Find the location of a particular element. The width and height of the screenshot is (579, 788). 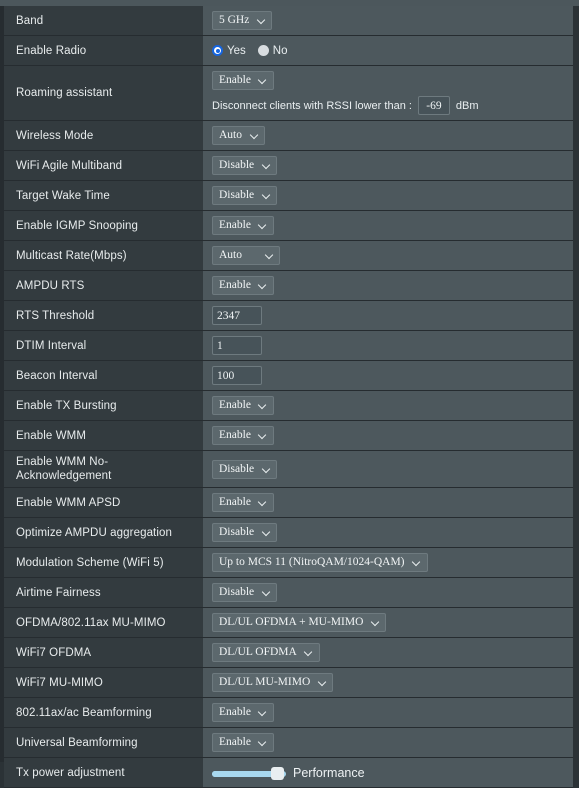

row-label-enable-tx-bursting: Enable TX Bursting is located at coordinates (103, 405).